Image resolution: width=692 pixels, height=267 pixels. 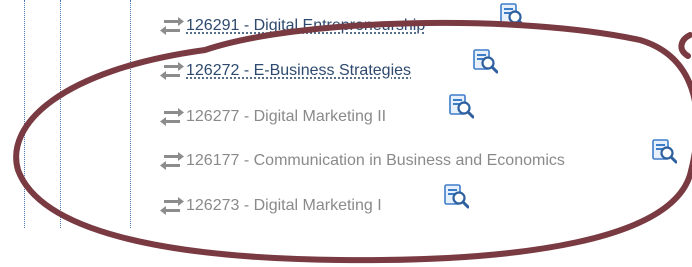 I want to click on course-row: 126272 - E-Business Strategies, so click(x=285, y=71).